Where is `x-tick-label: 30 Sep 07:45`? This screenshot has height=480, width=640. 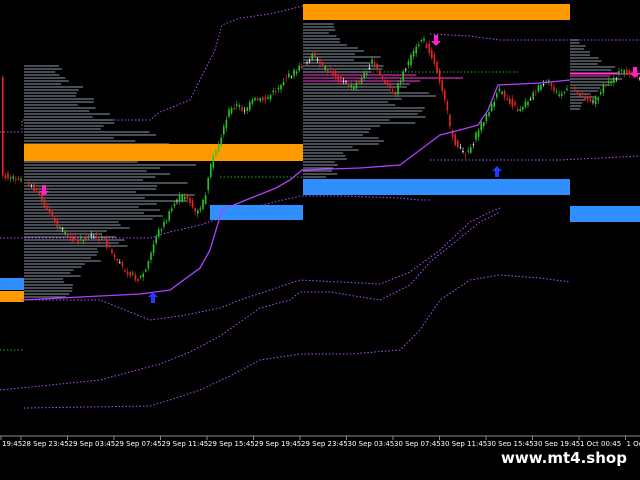
x-tick-label: 30 Sep 07:45 is located at coordinates (417, 444).